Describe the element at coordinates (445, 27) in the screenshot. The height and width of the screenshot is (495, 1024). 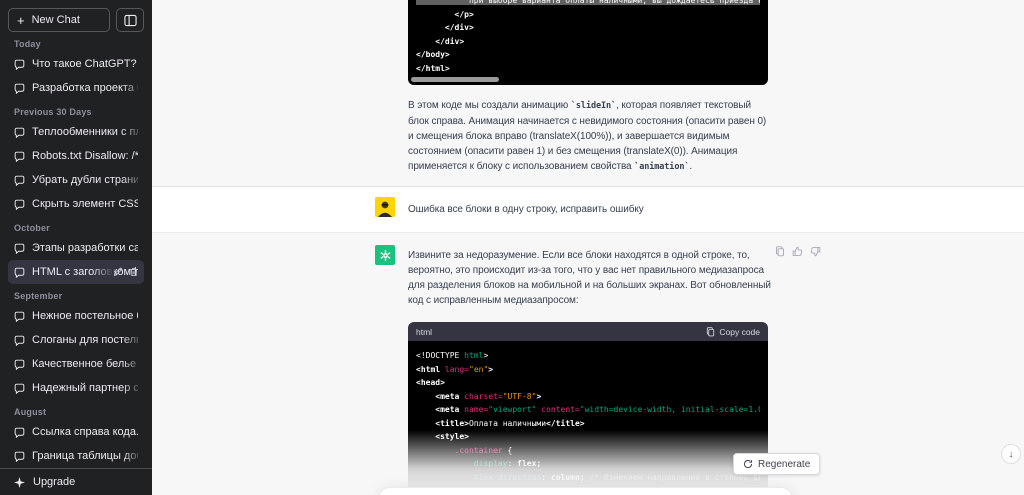
I see `token: </div>` at that location.